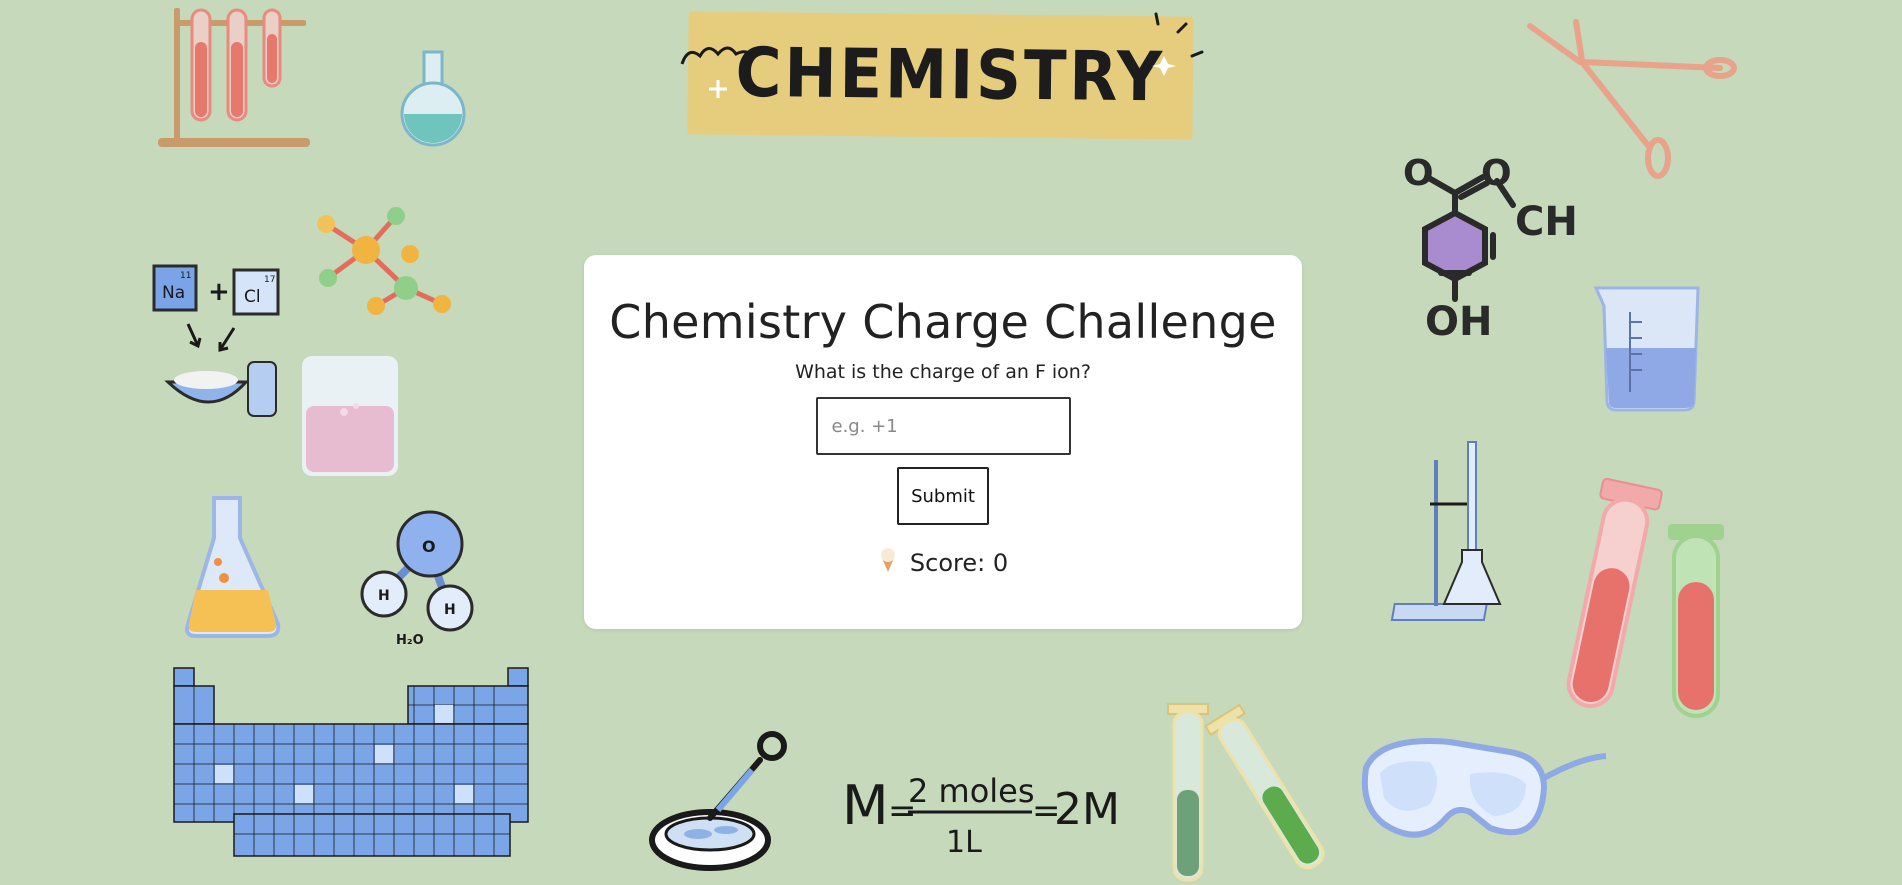 The height and width of the screenshot is (885, 1902). Describe the element at coordinates (410, 640) in the screenshot. I see `svg-text: H₂O` at that location.